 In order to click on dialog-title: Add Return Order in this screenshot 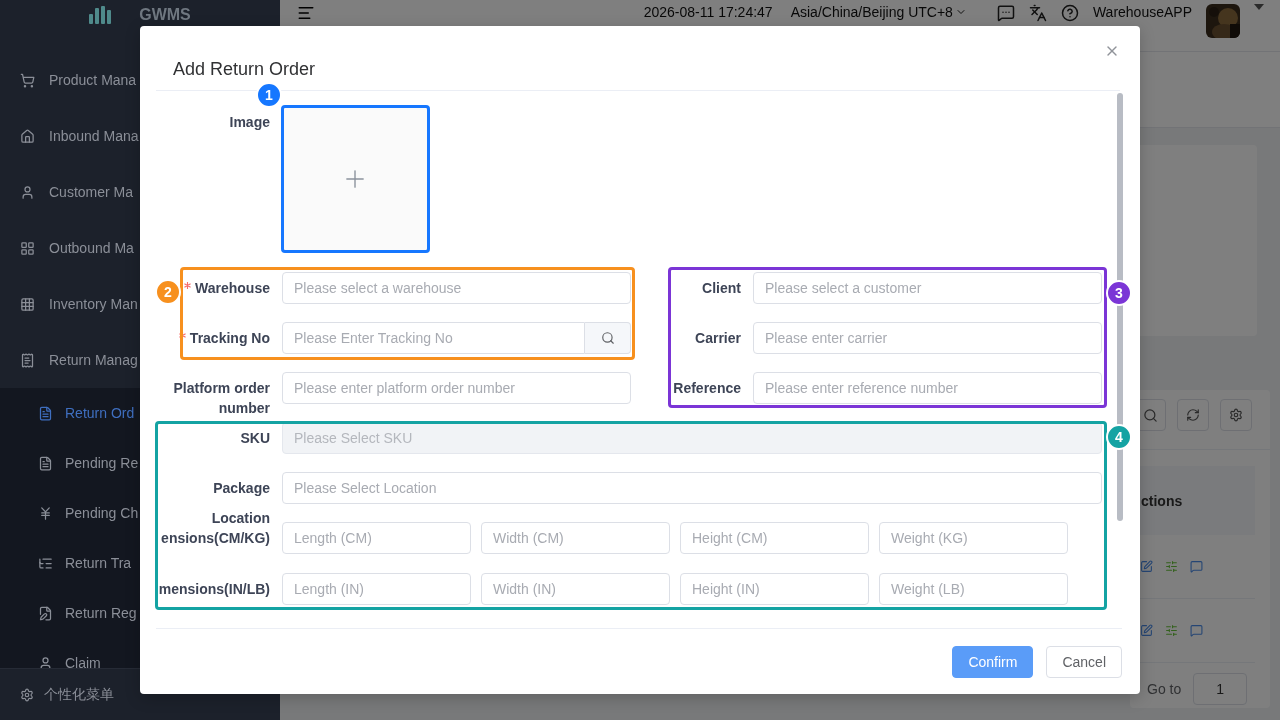, I will do `click(244, 69)`.